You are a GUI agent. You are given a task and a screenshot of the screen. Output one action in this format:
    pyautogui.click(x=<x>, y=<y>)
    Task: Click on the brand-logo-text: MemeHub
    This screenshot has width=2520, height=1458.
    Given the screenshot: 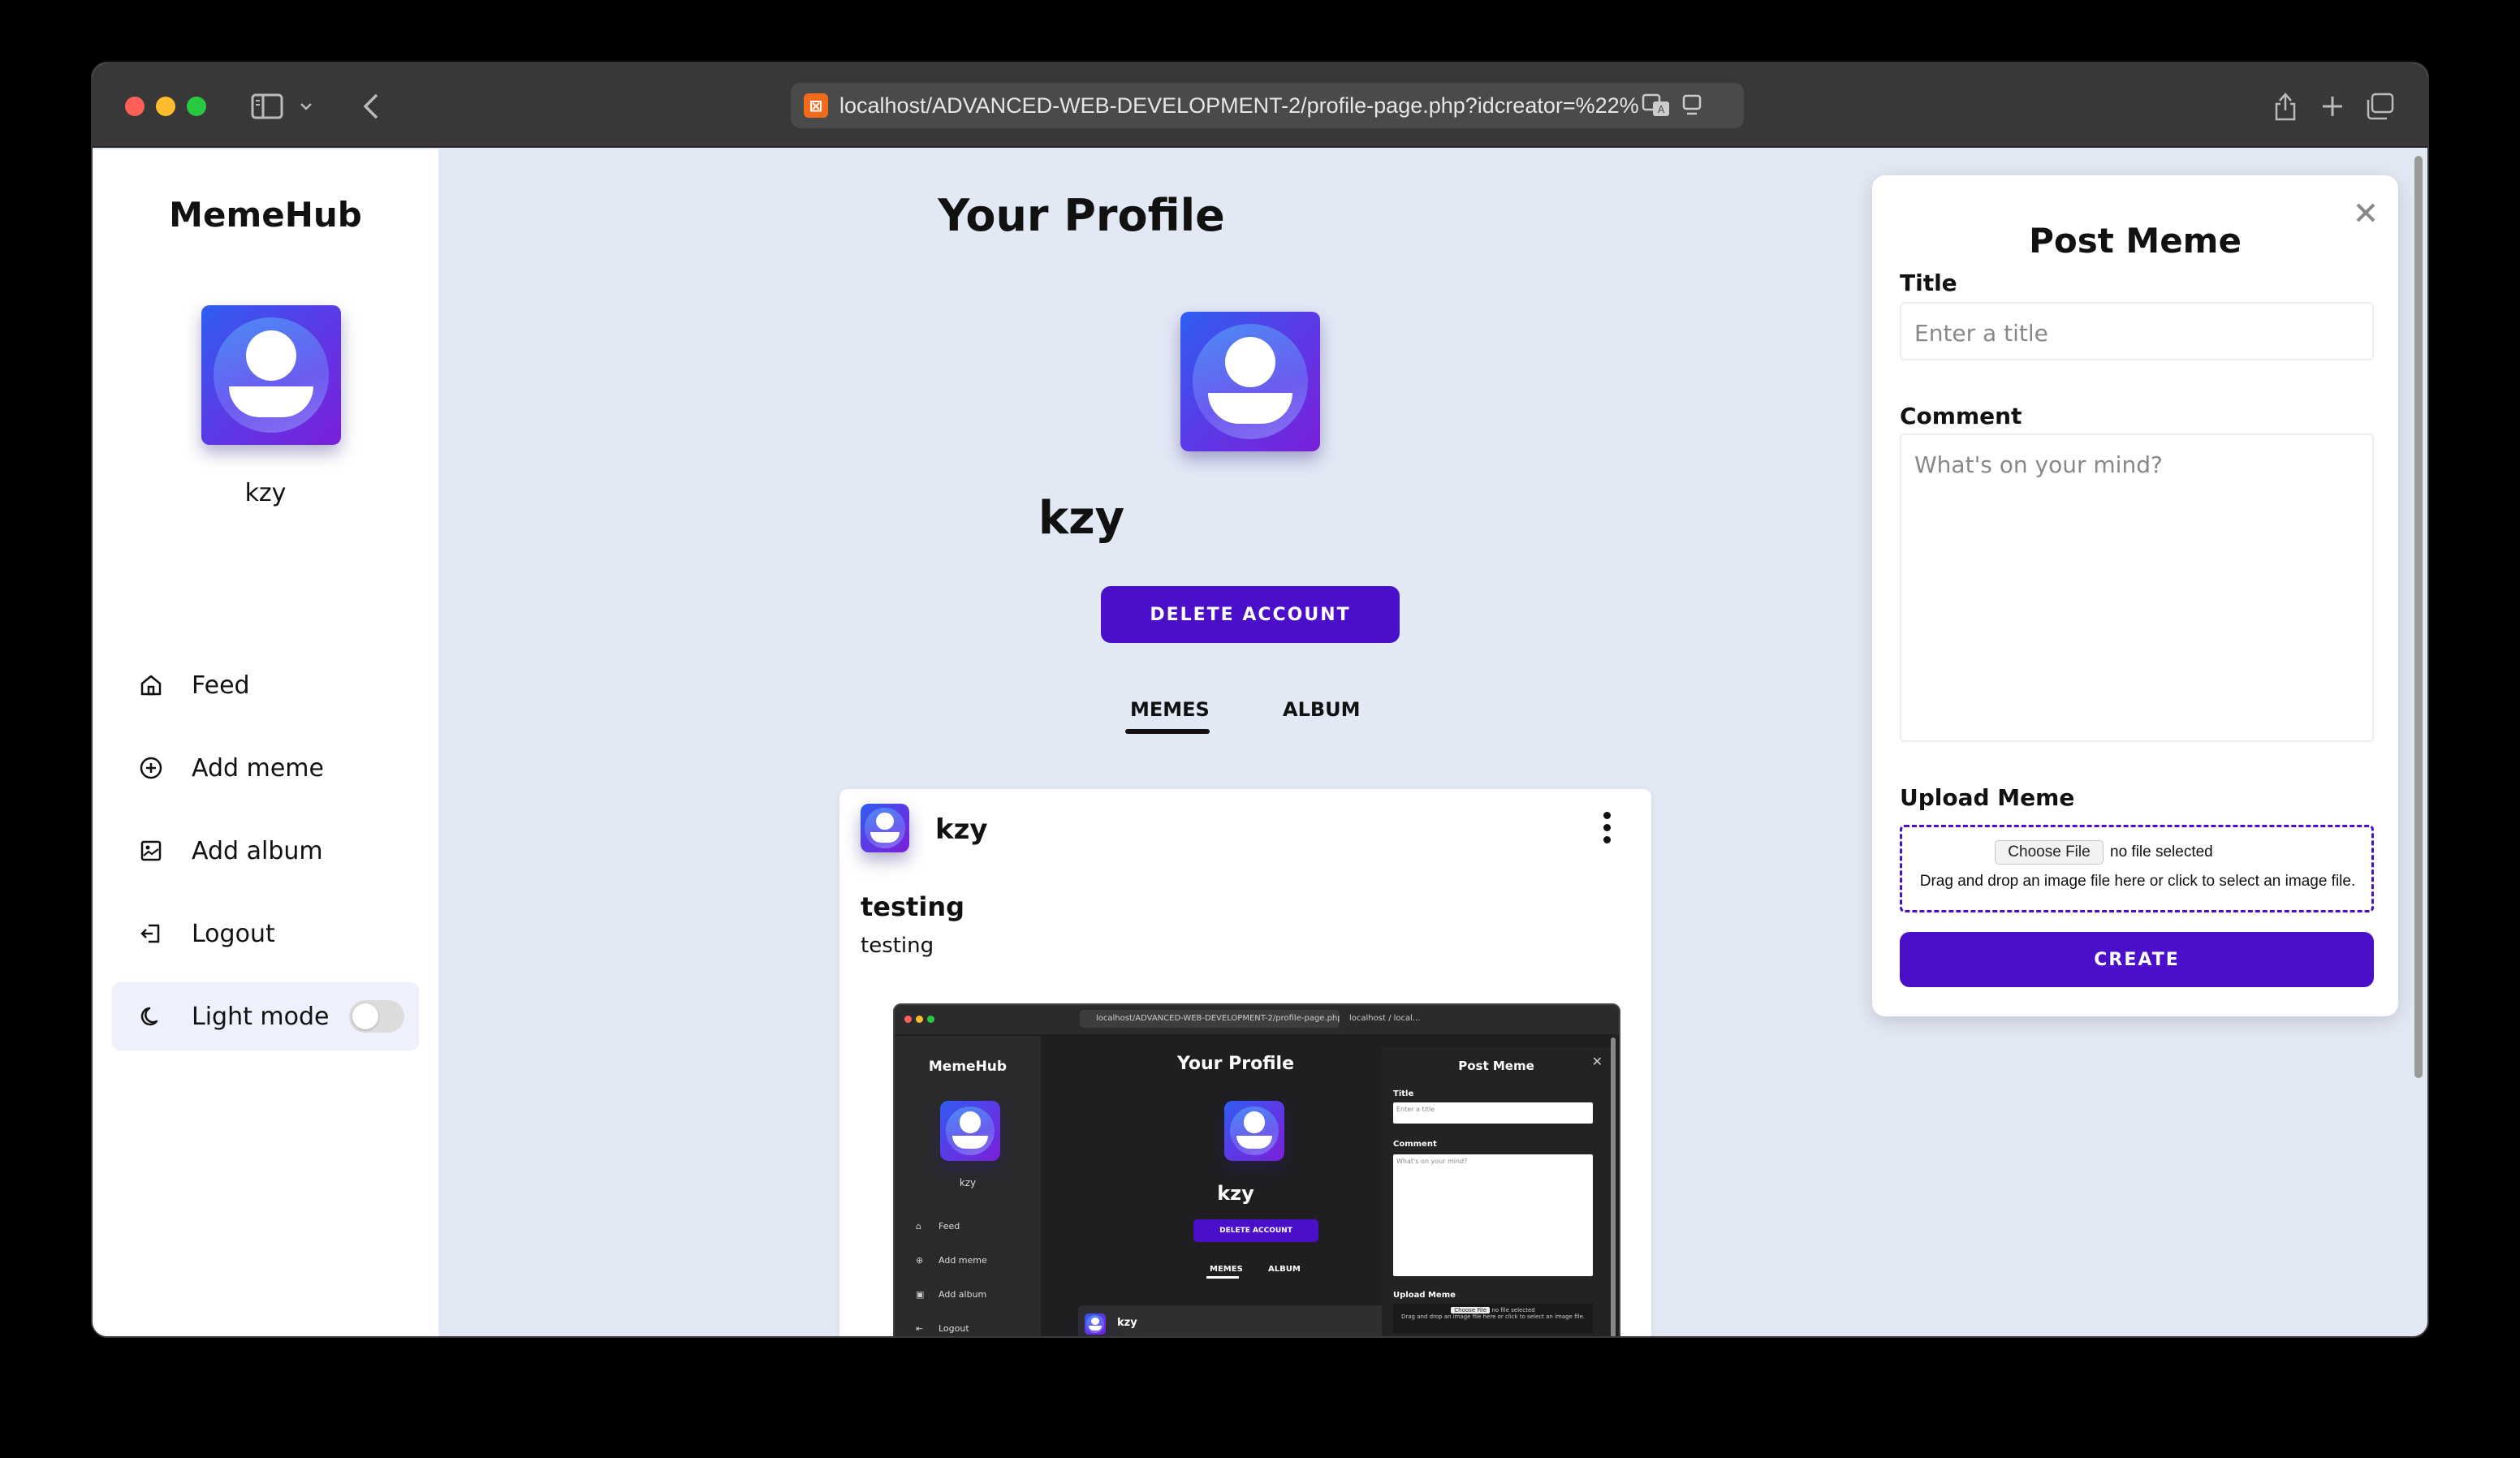 What is the action you would take?
    pyautogui.click(x=266, y=215)
    